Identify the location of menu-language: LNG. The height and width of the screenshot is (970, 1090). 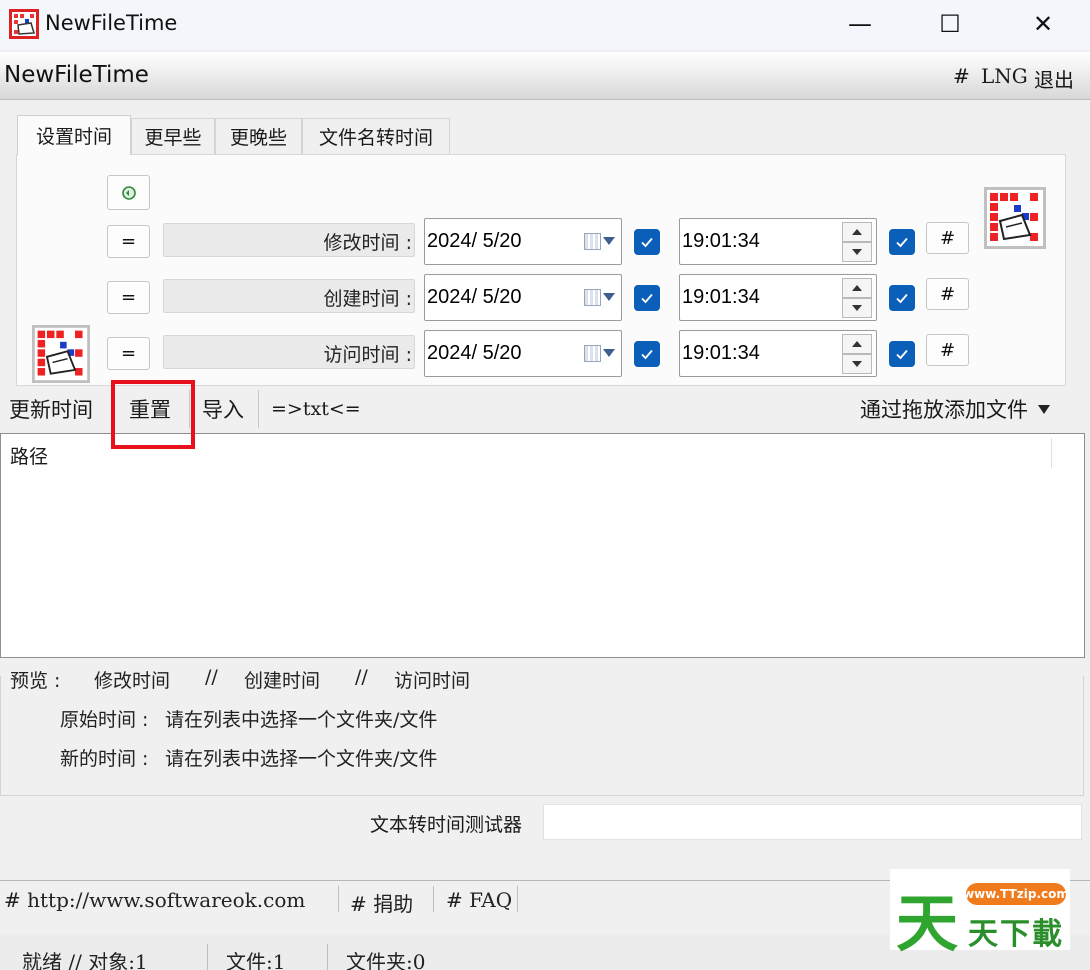
(1004, 76).